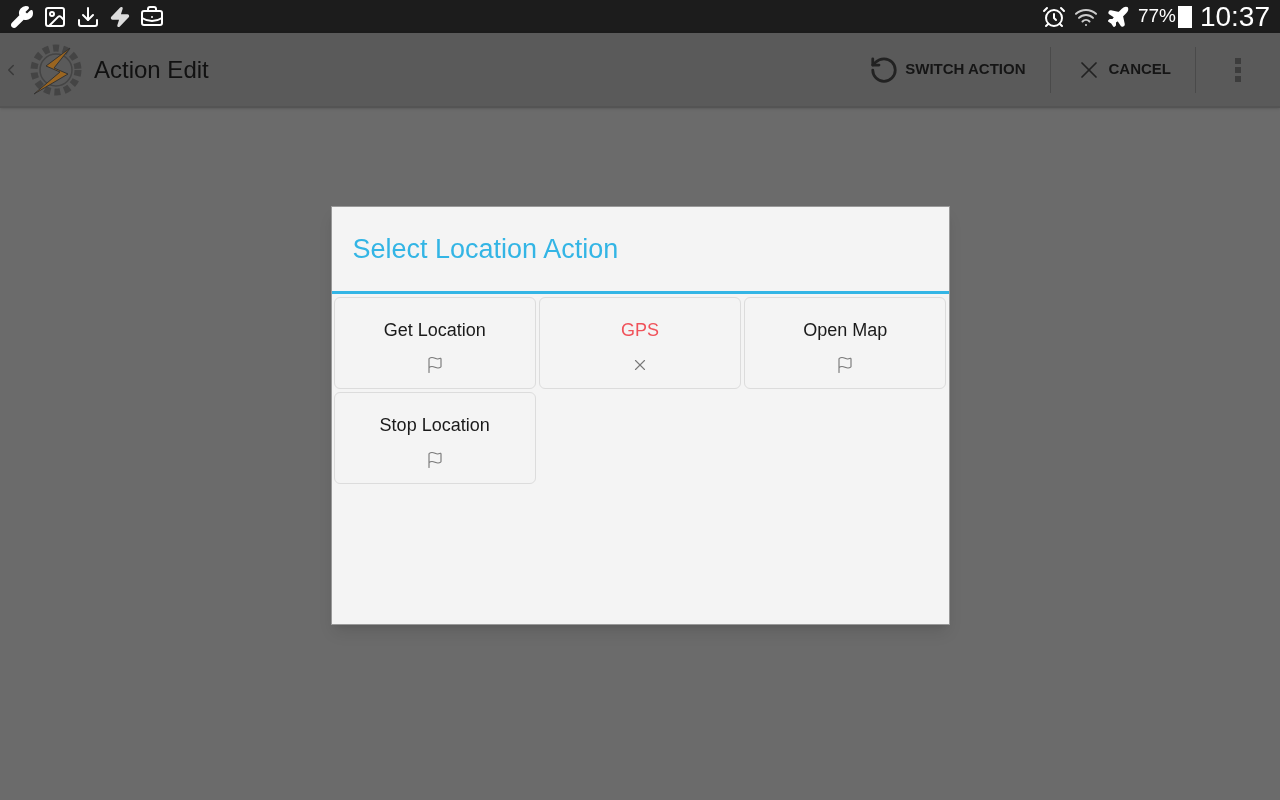  I want to click on briefcase-icon, so click(152, 16).